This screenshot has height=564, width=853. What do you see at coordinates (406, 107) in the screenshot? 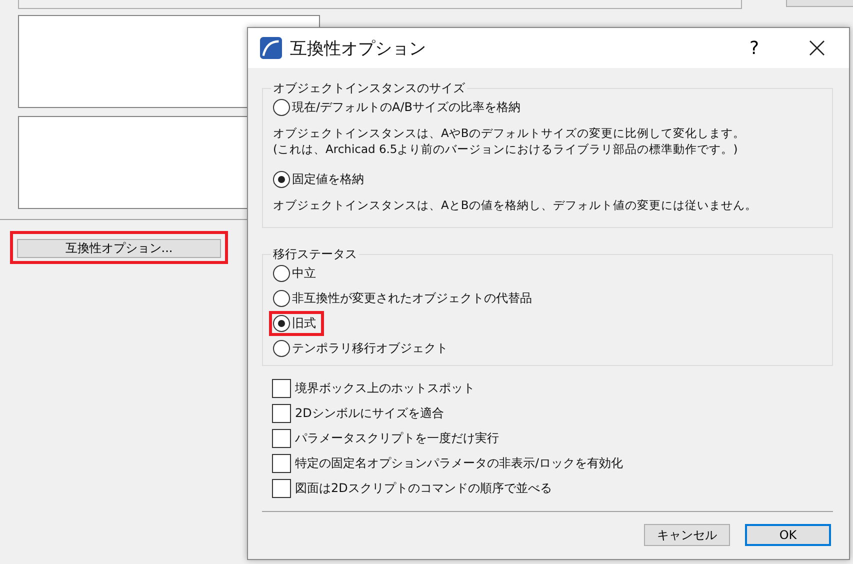
I see `radio-label: 現在/デフォルトのA/Bサイズの比率を格納` at bounding box center [406, 107].